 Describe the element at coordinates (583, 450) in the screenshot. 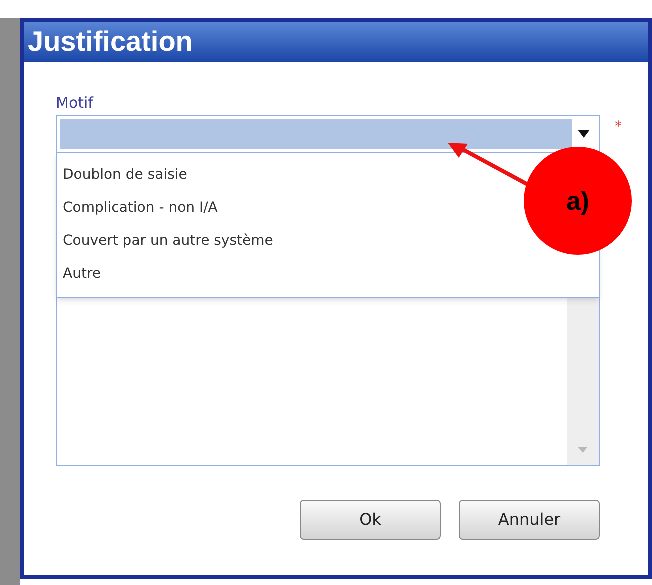

I see `scroll-down-icon` at that location.